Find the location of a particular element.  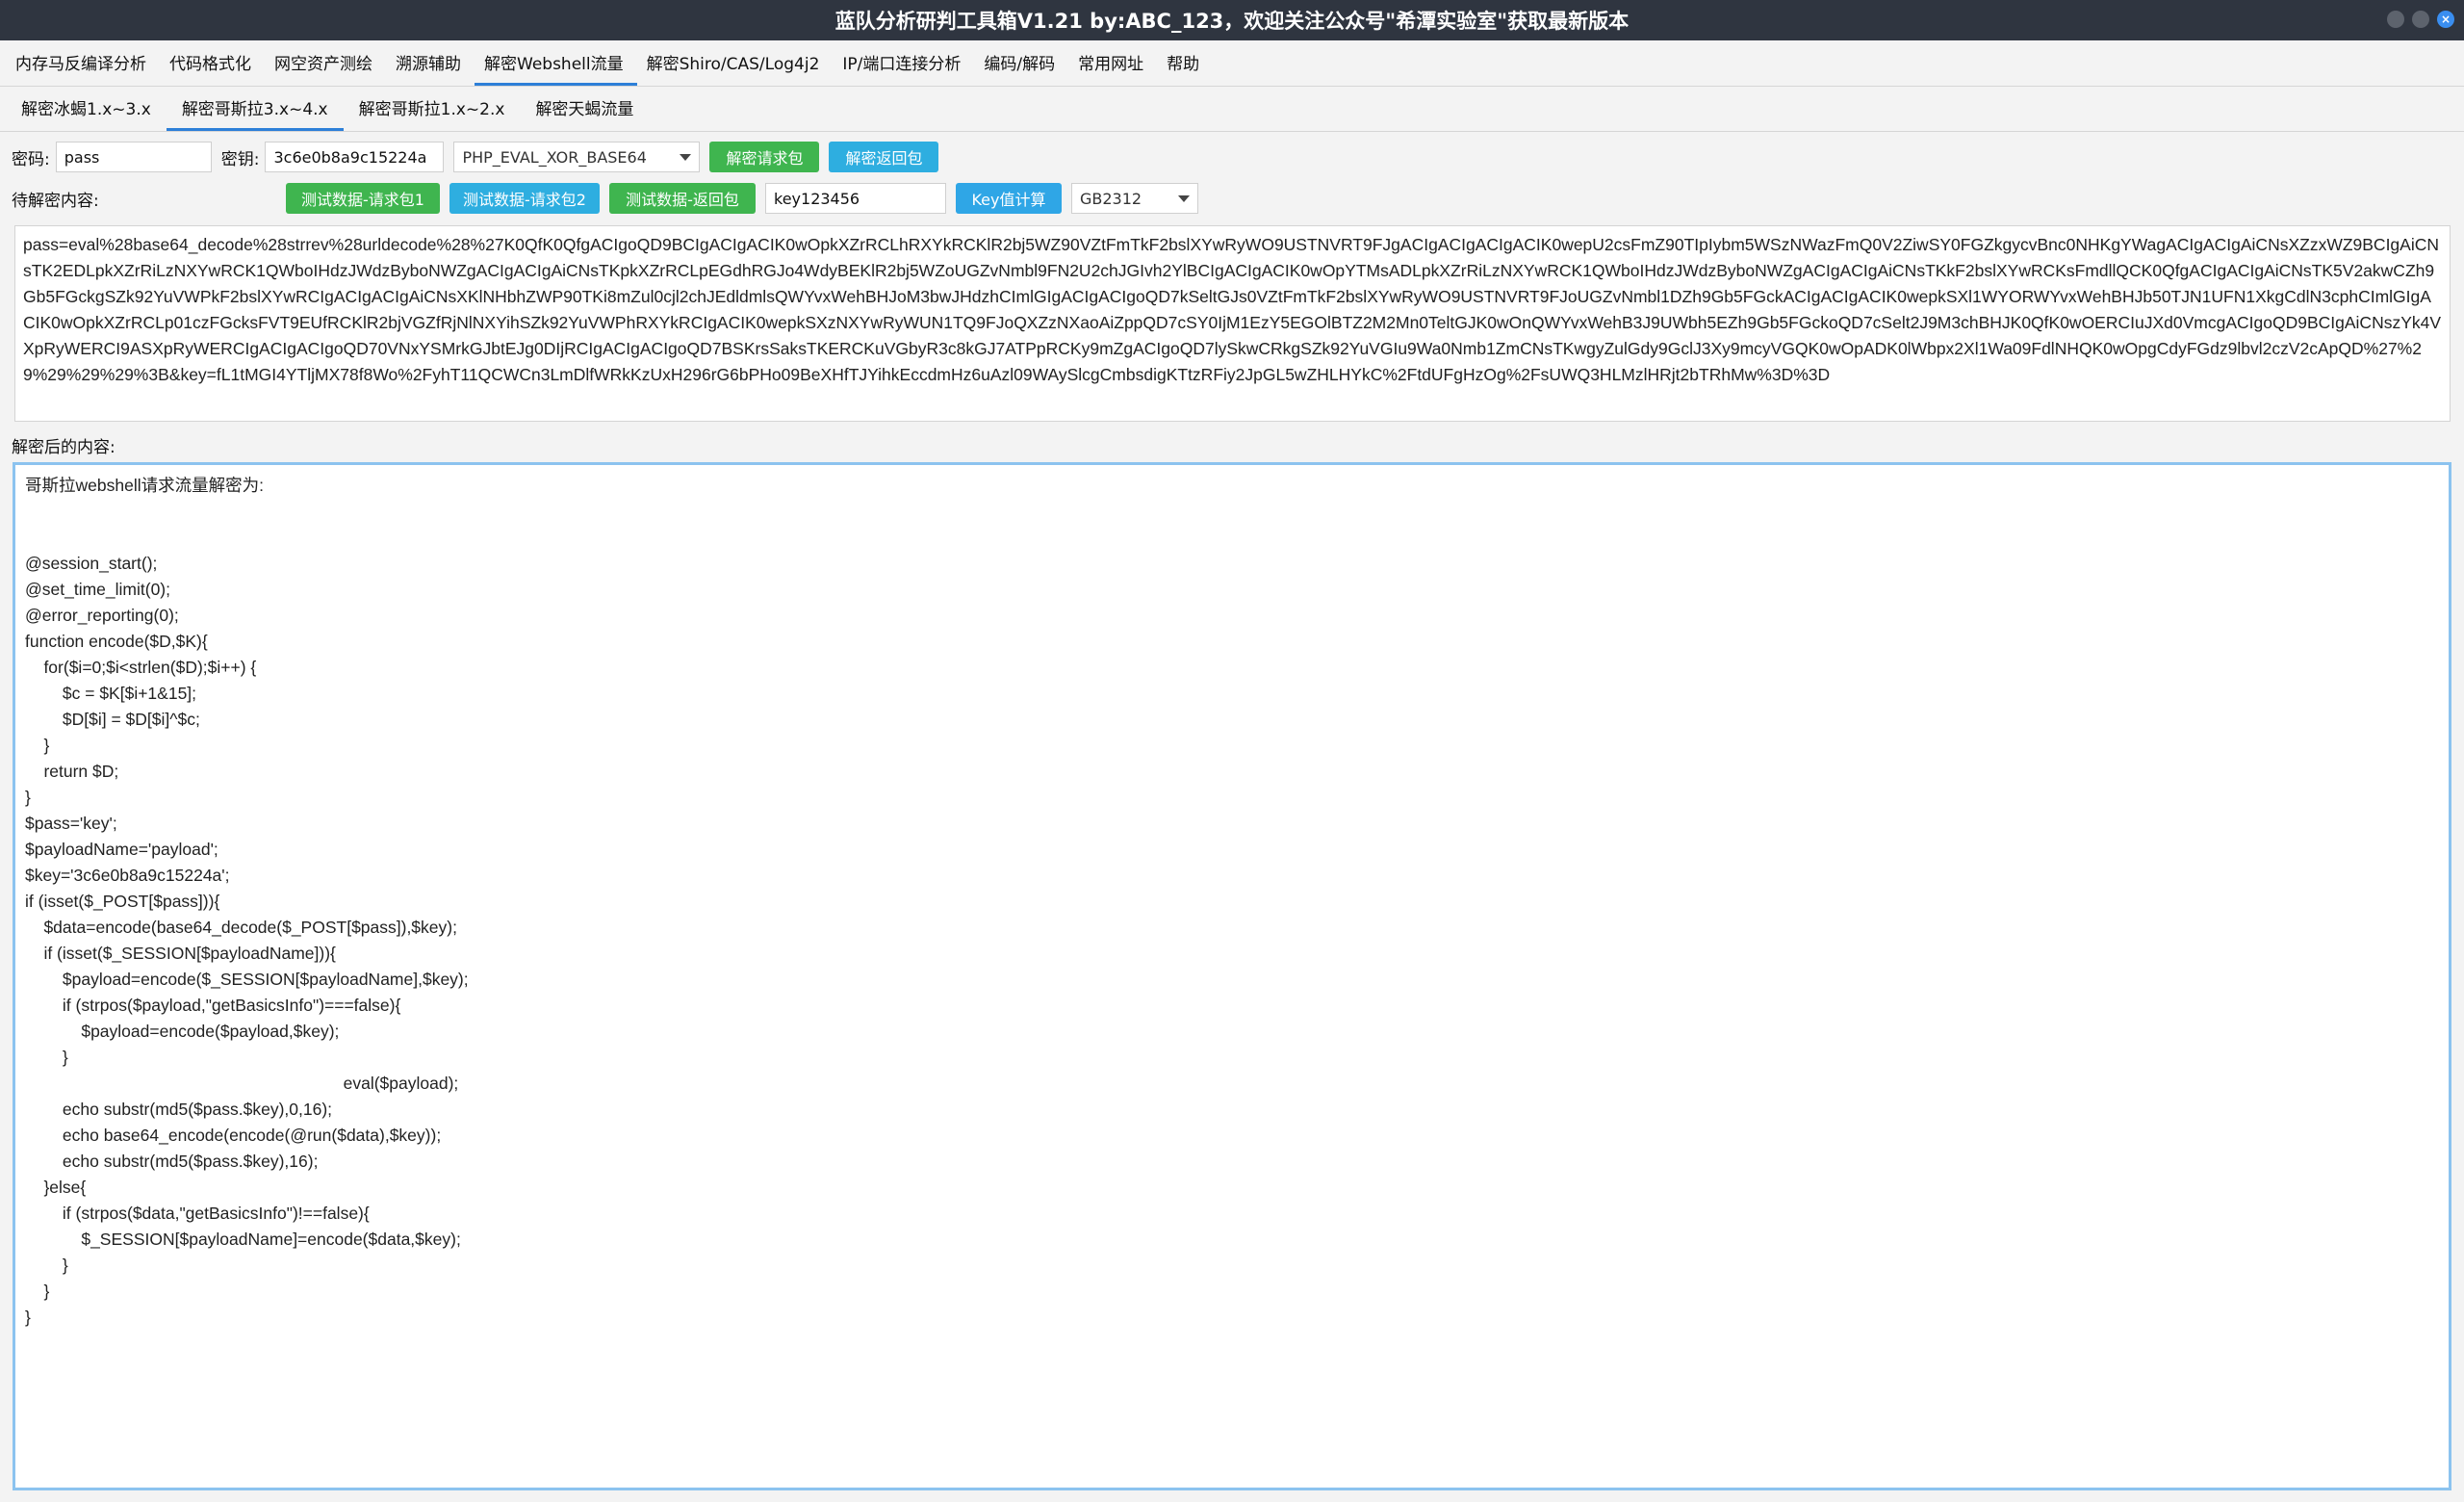

password-input: pass is located at coordinates (133, 157).